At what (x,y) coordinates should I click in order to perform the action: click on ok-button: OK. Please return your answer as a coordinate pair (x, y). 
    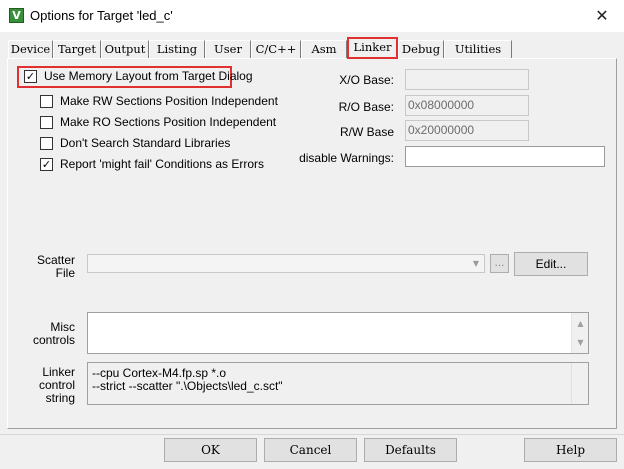
    Looking at the image, I should click on (210, 450).